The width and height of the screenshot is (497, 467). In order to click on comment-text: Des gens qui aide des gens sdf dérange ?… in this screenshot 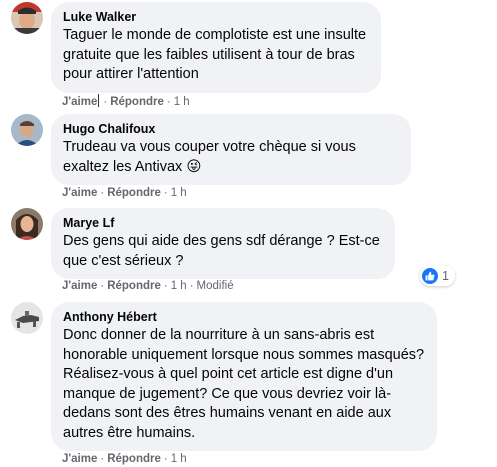, I will do `click(221, 251)`.